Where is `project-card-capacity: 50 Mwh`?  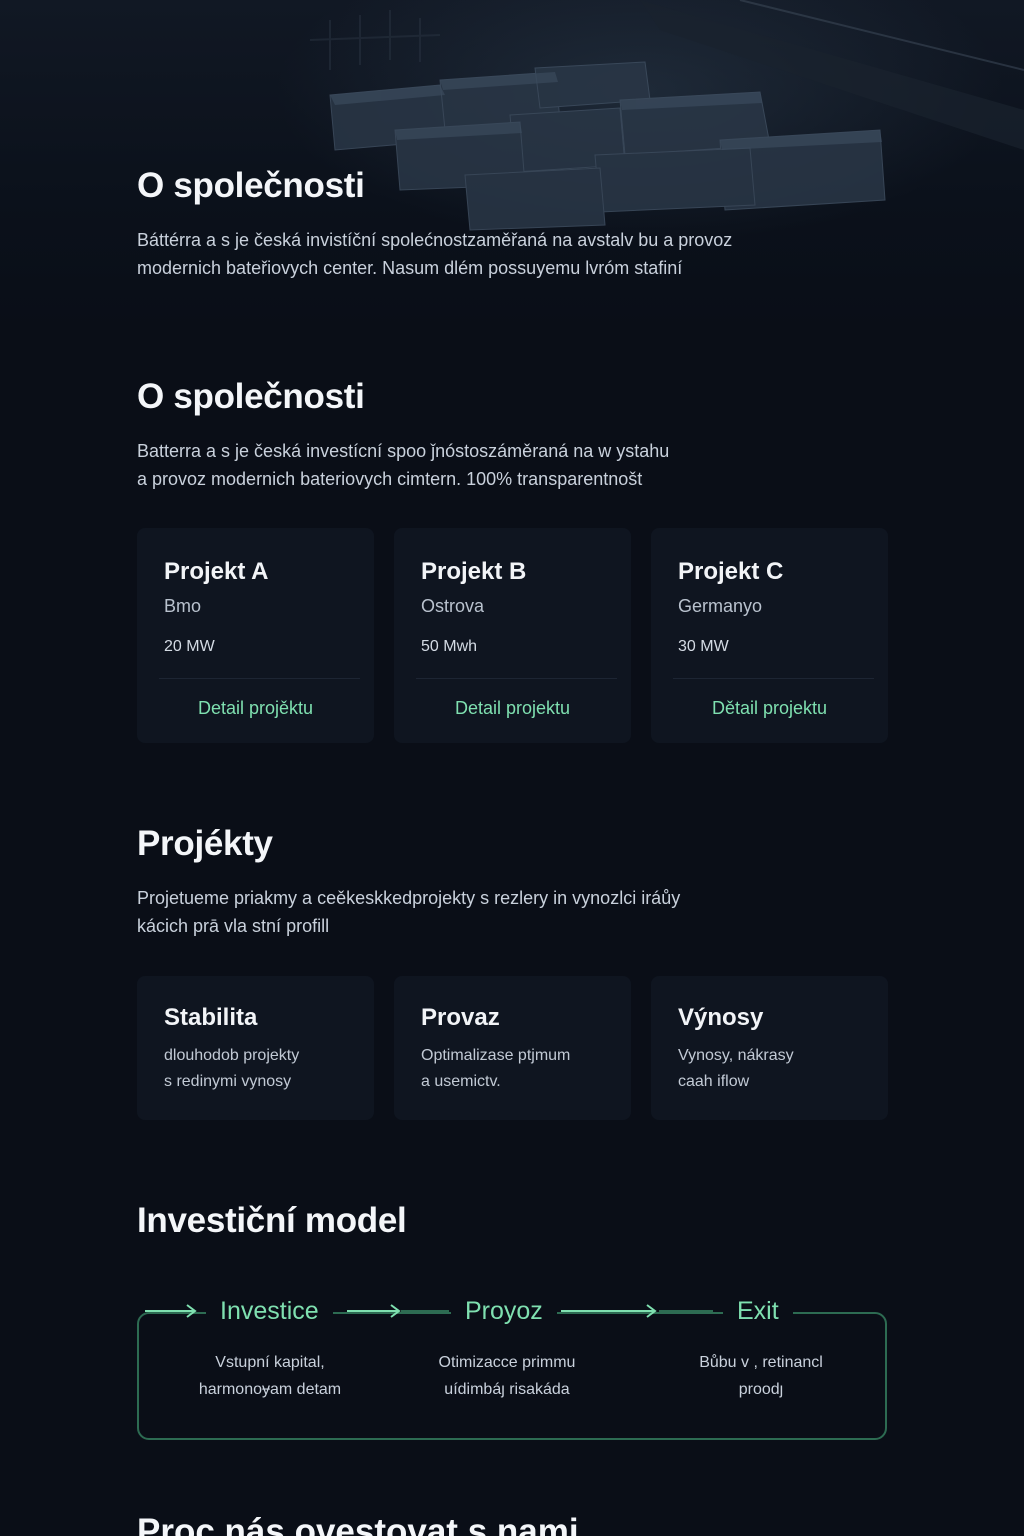 project-card-capacity: 50 Mwh is located at coordinates (449, 646).